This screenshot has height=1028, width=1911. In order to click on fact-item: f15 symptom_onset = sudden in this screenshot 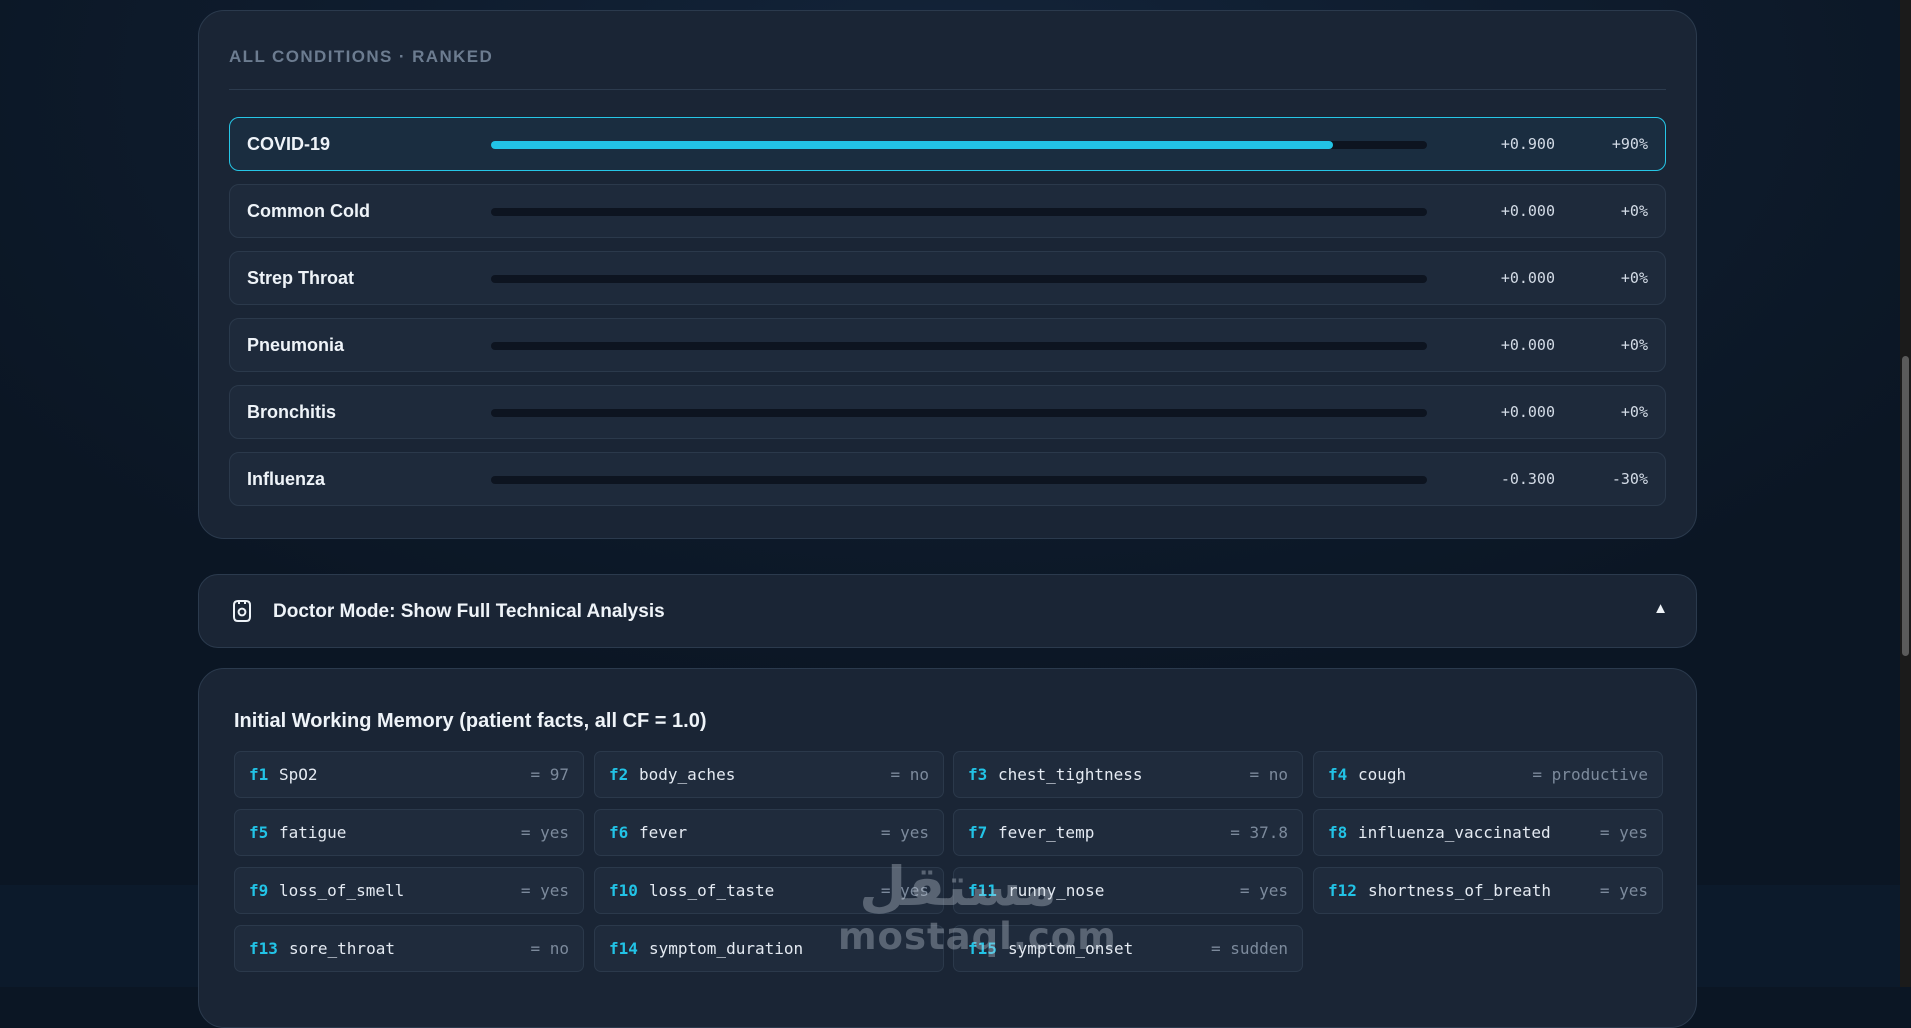, I will do `click(1128, 948)`.